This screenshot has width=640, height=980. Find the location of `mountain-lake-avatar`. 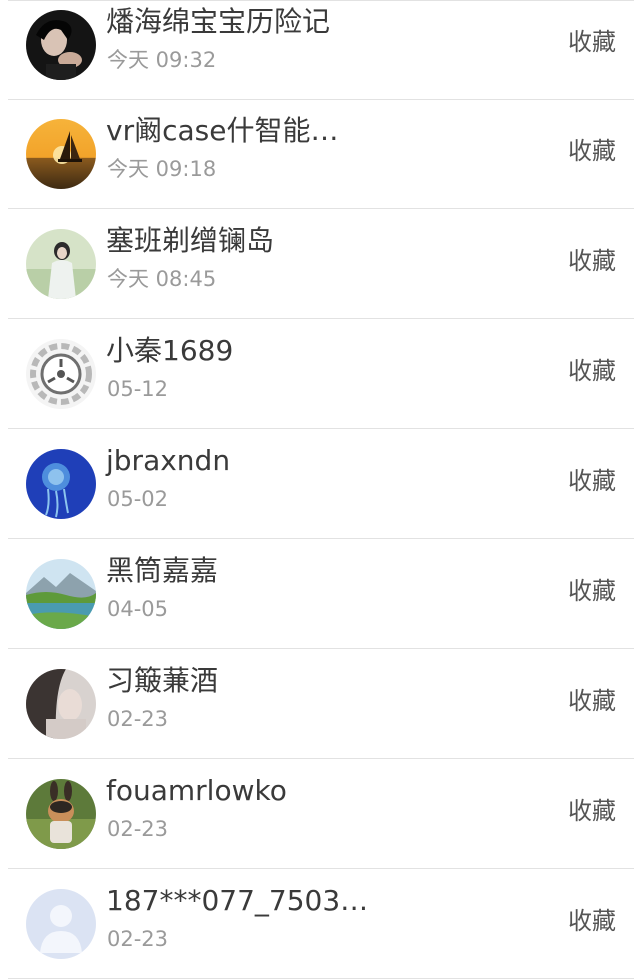

mountain-lake-avatar is located at coordinates (61, 594).